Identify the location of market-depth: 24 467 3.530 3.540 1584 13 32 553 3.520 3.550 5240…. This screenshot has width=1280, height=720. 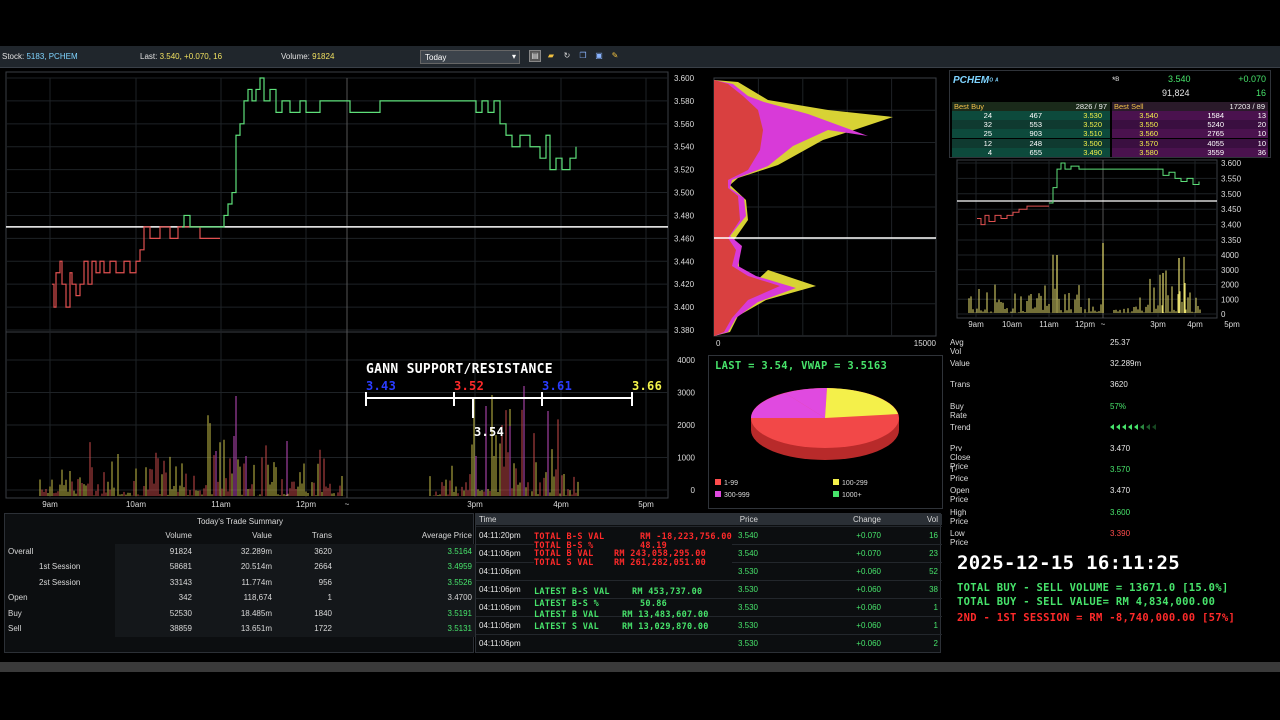
(1110, 134).